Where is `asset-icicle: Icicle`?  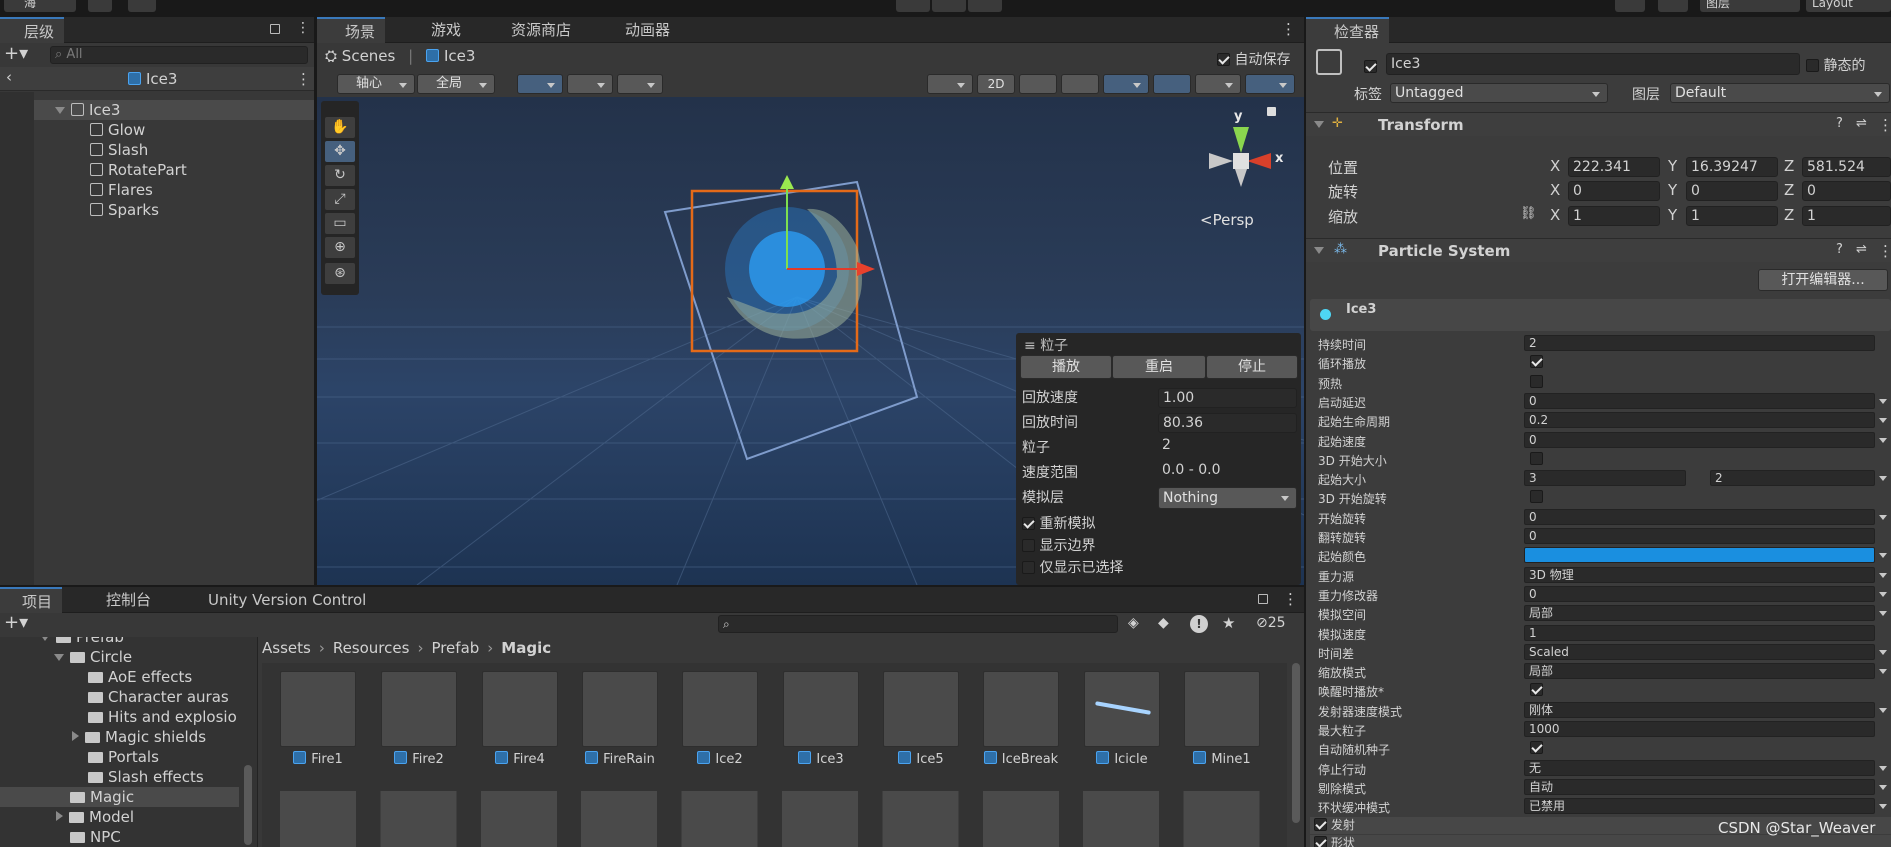 asset-icicle: Icicle is located at coordinates (1122, 719).